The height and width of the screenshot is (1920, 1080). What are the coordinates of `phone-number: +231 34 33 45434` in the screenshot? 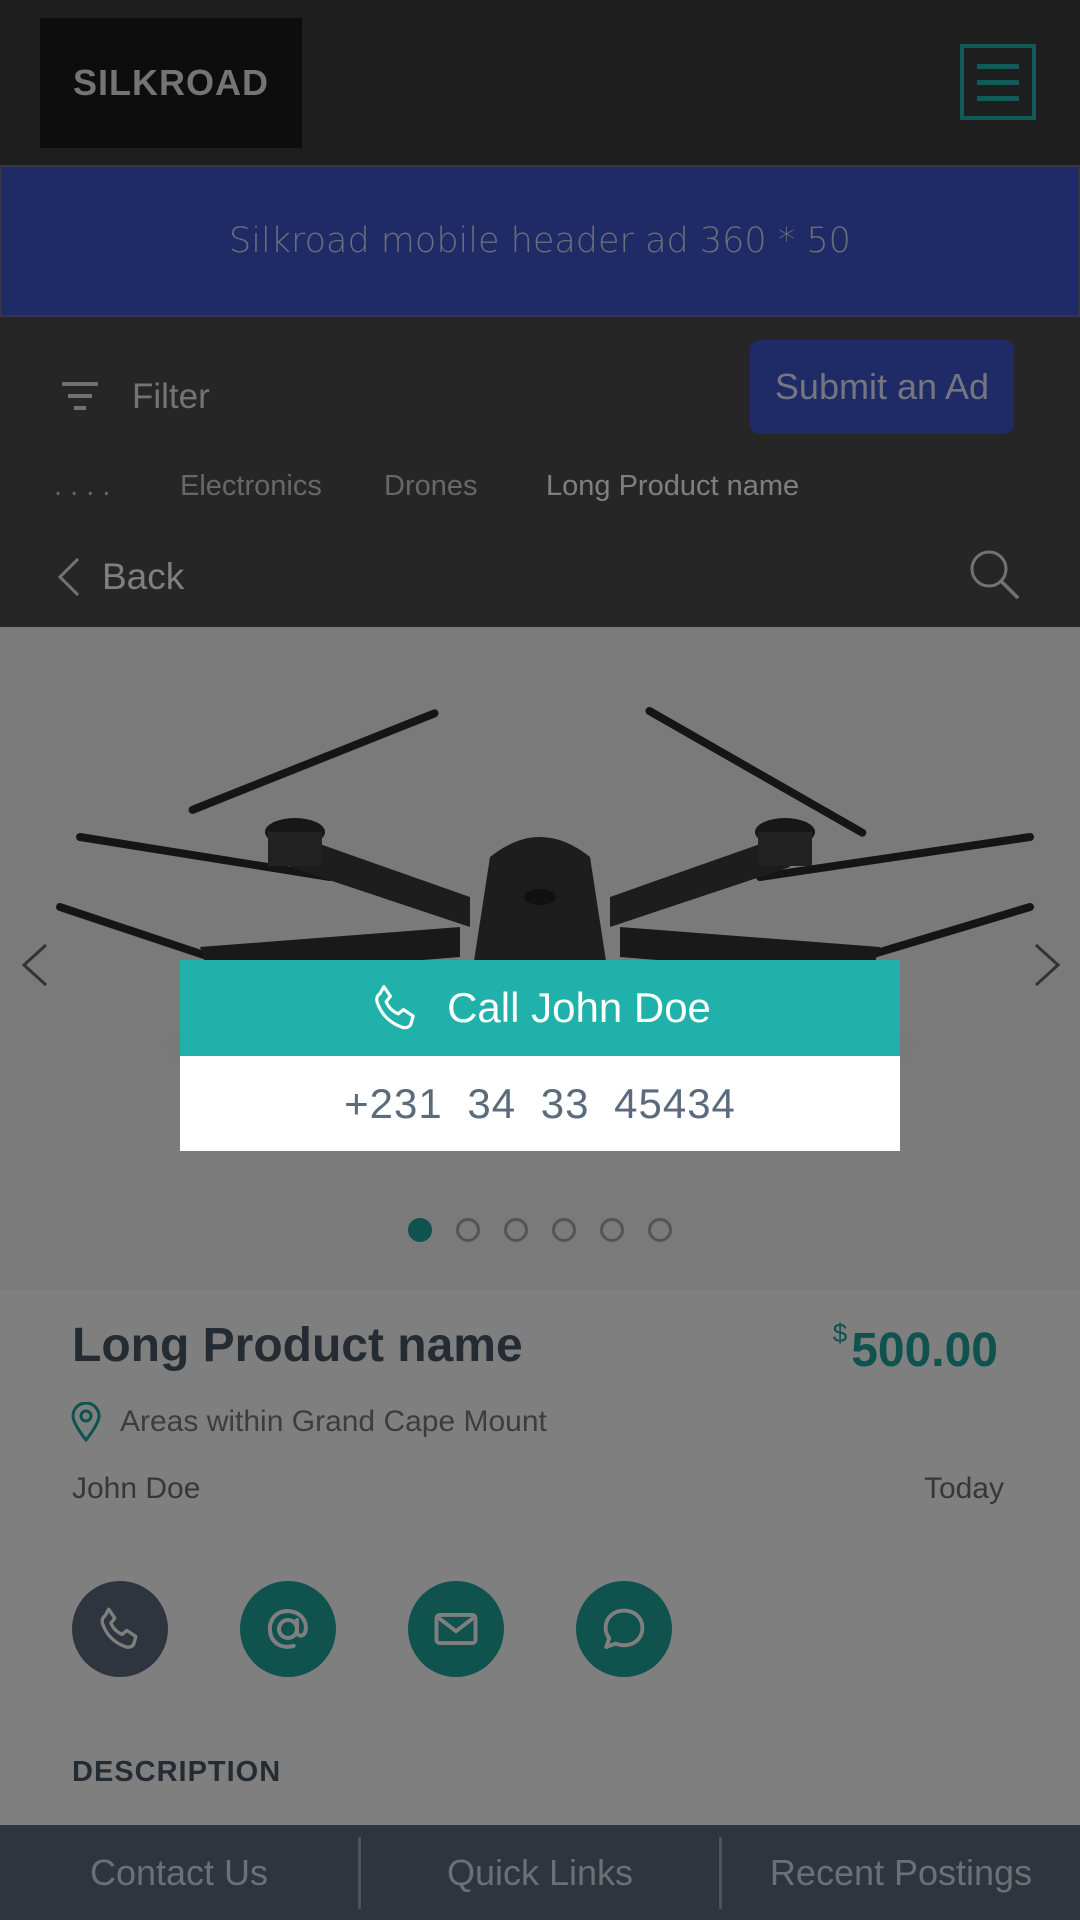 It's located at (540, 1103).